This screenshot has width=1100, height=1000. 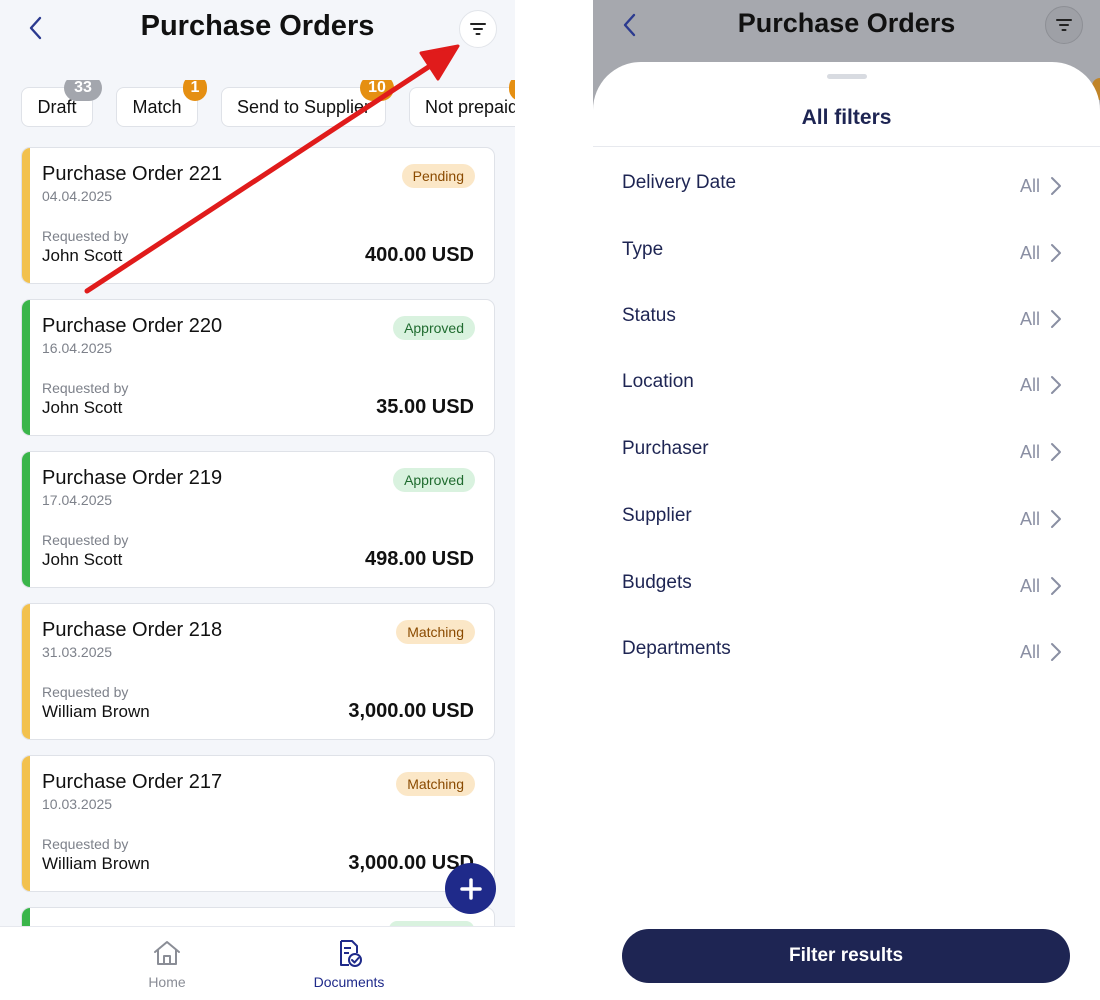 I want to click on order-amount: 35.00 USD, so click(x=425, y=407).